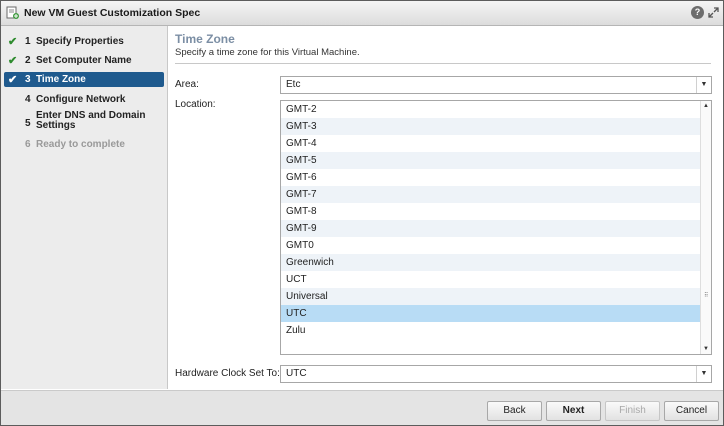 Image resolution: width=724 pixels, height=426 pixels. Describe the element at coordinates (491, 143) in the screenshot. I see `list-item: GMT-4` at that location.